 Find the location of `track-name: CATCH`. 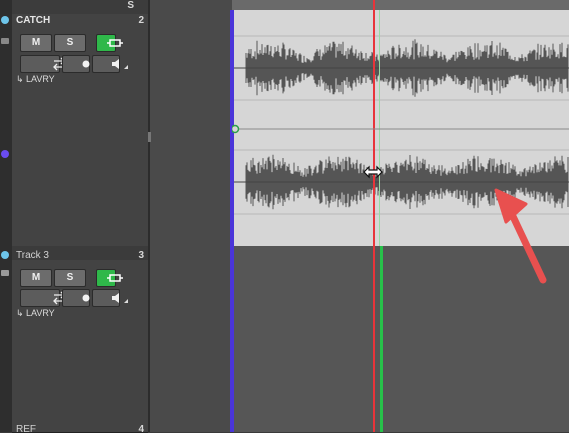

track-name: CATCH is located at coordinates (33, 20).